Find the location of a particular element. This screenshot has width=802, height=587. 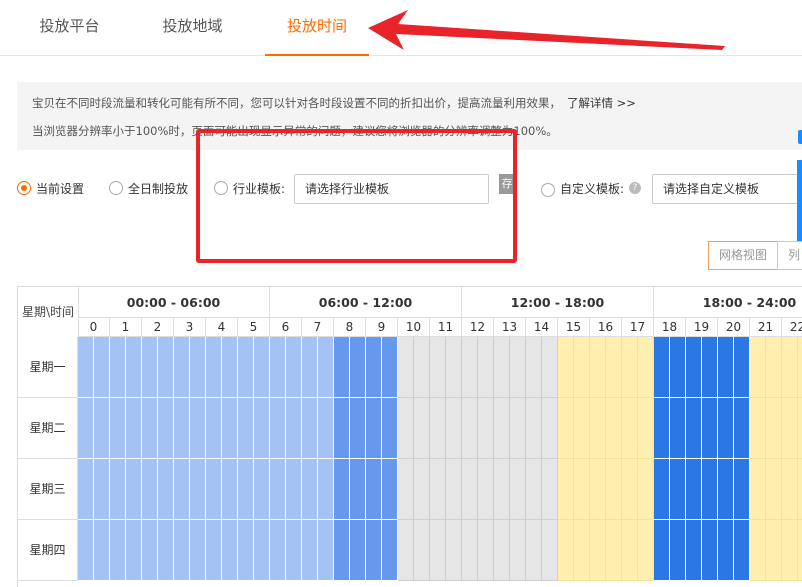

day-label: 星期一 is located at coordinates (48, 367).